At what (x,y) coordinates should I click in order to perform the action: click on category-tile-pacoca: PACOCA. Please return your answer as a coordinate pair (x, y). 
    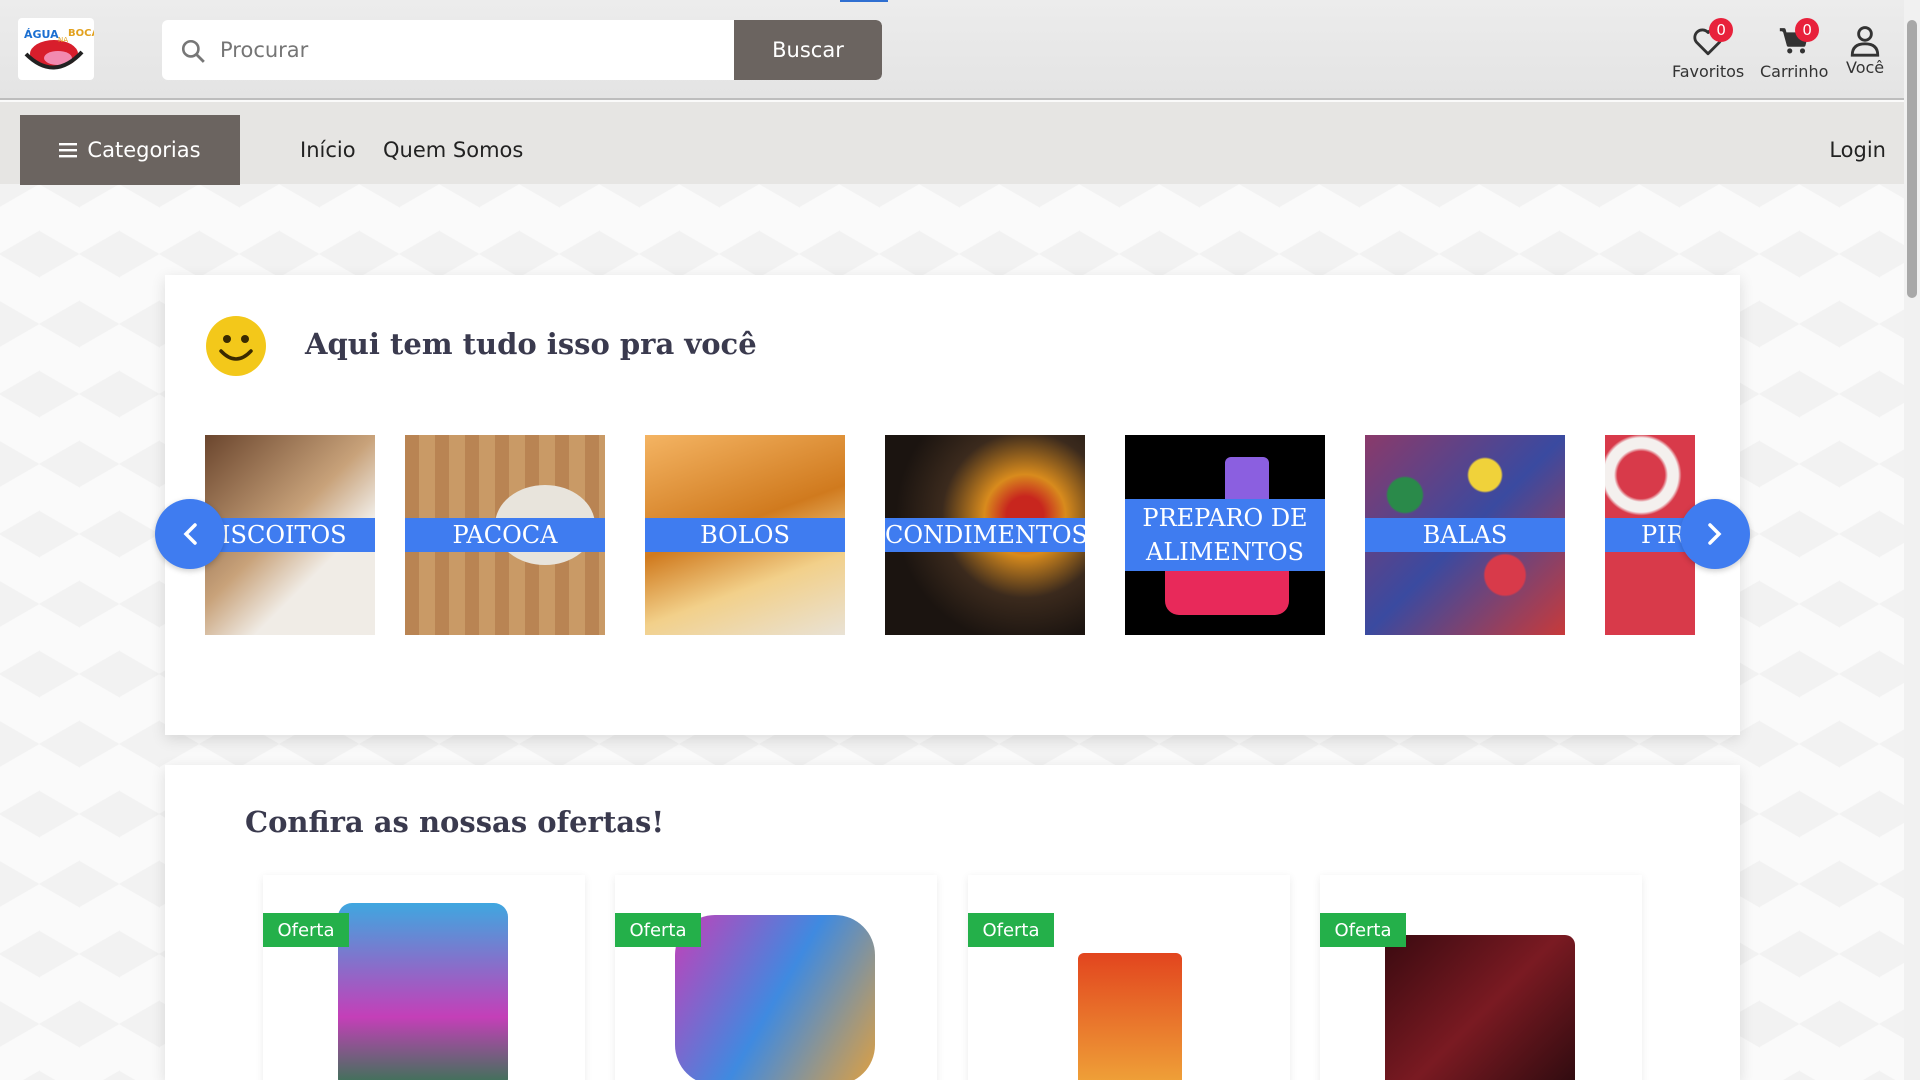
    Looking at the image, I should click on (505, 535).